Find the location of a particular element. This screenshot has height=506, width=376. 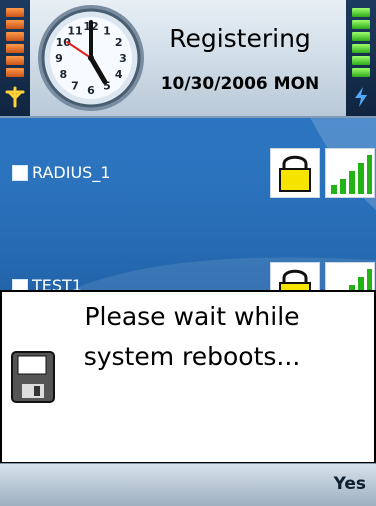

yes-softkey: Yes is located at coordinates (350, 484).